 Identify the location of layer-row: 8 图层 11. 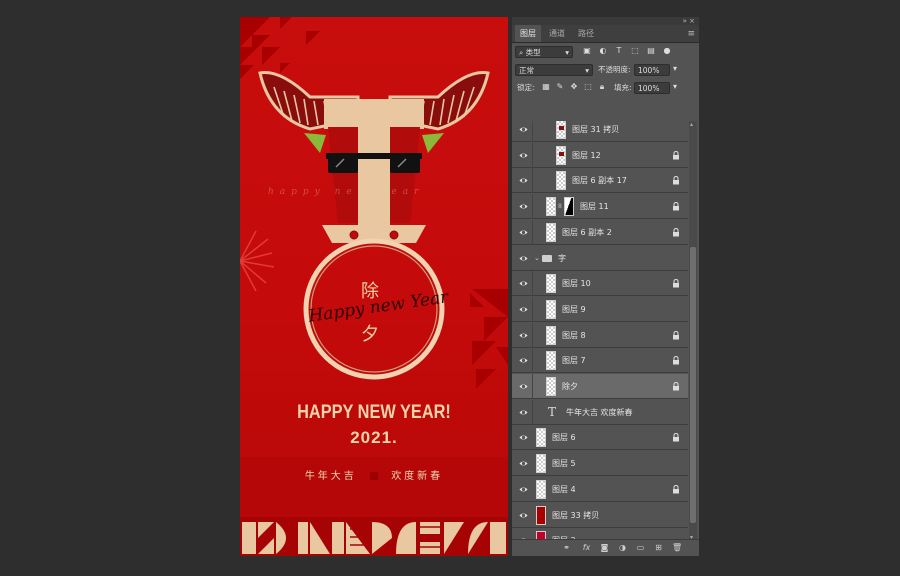
(600, 206).